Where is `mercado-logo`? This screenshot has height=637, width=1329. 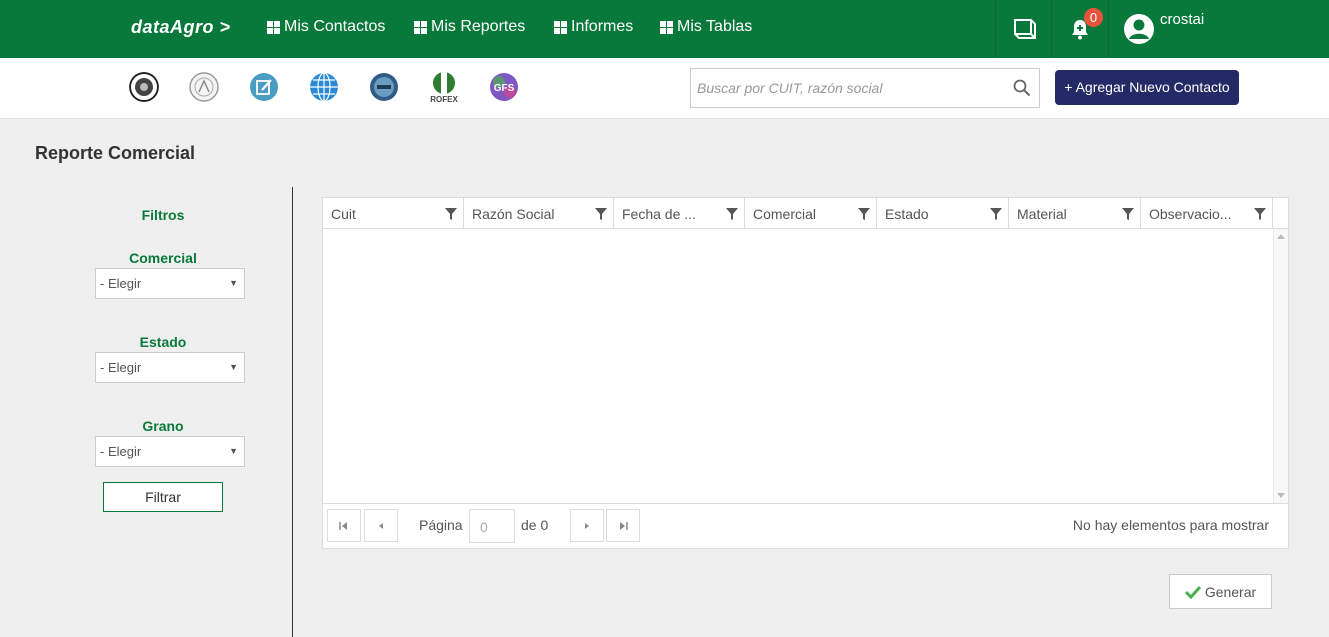
mercado-logo is located at coordinates (384, 87).